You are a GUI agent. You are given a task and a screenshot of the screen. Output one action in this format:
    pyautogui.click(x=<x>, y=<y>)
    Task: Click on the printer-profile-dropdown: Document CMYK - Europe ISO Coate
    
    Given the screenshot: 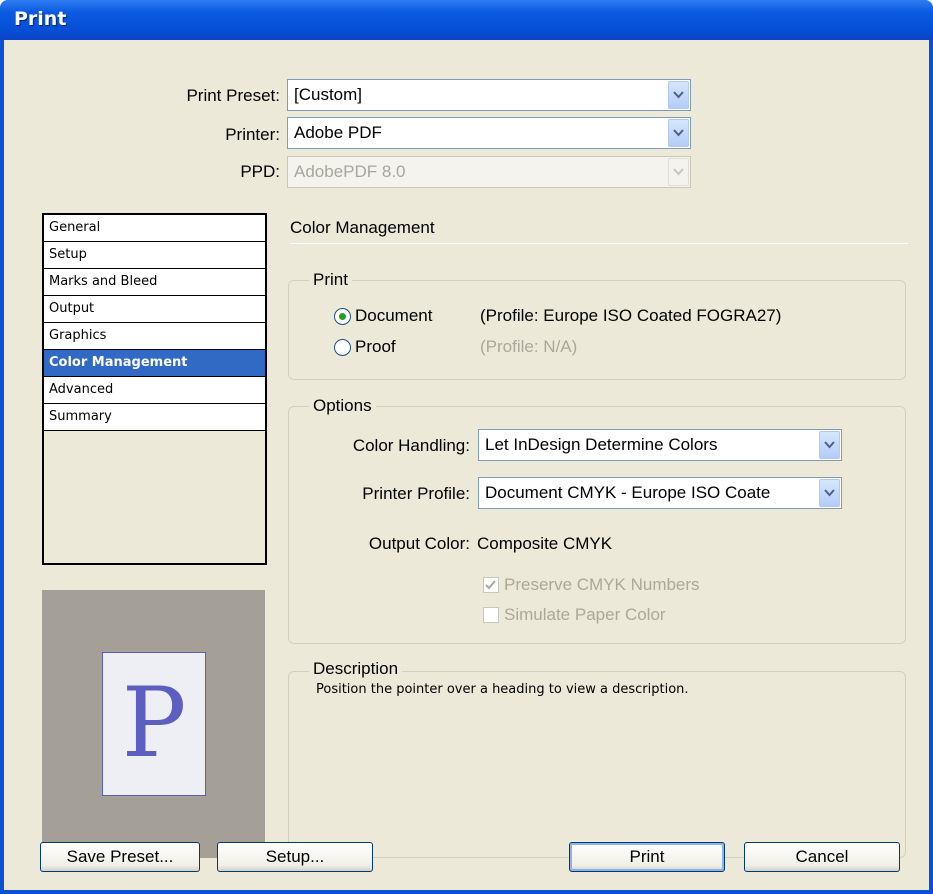 What is the action you would take?
    pyautogui.click(x=660, y=493)
    